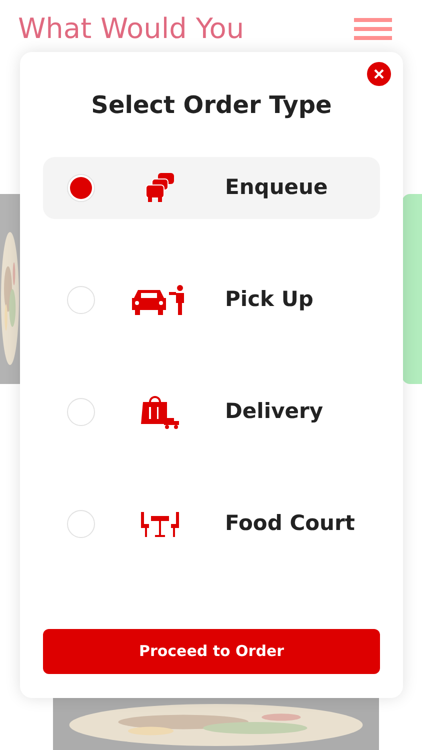 The width and height of the screenshot is (422, 750). I want to click on close-icon, so click(379, 74).